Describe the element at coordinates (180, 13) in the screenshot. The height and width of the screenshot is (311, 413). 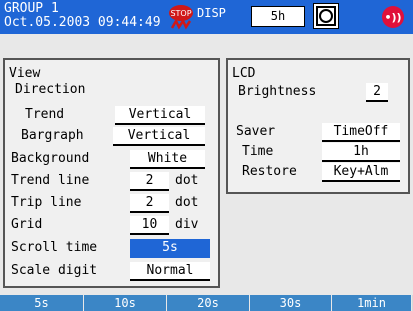
I see `svg-text: STOP` at that location.